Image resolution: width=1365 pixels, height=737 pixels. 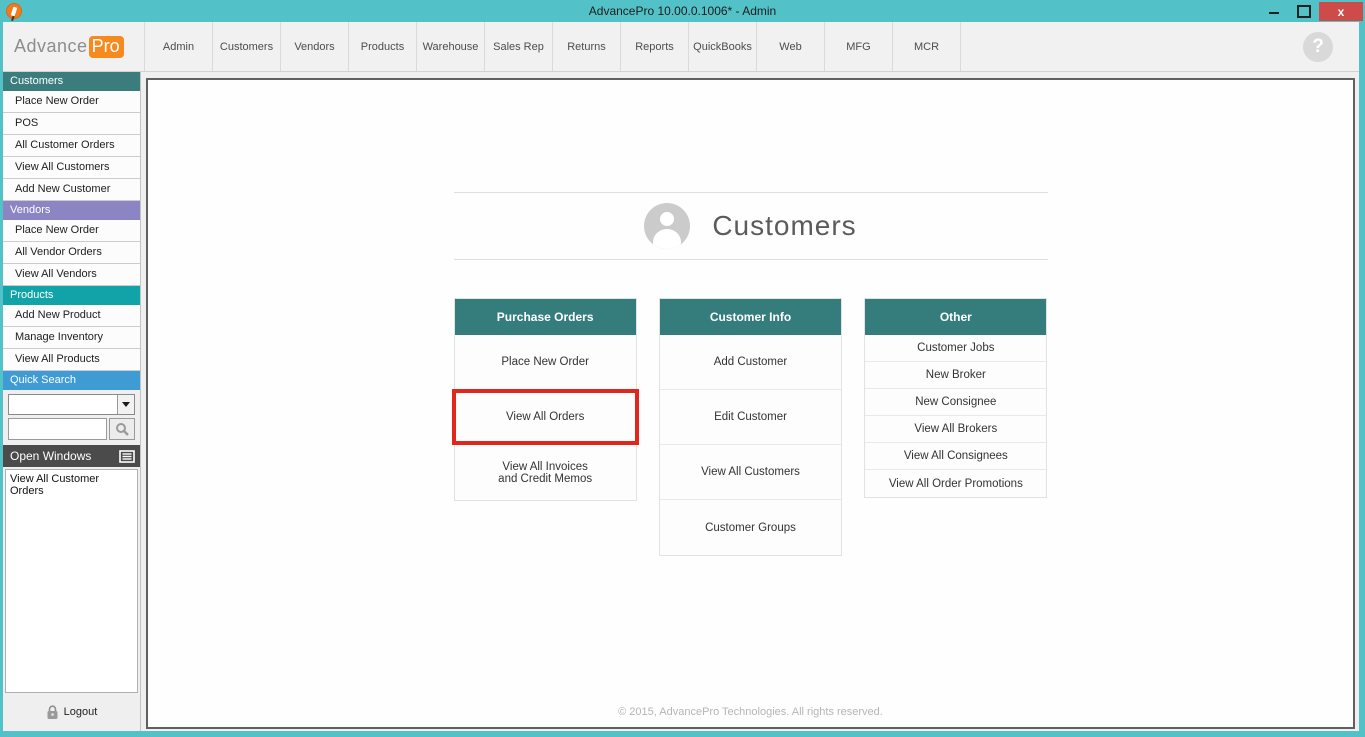 I want to click on page-header: Customers, so click(x=750, y=226).